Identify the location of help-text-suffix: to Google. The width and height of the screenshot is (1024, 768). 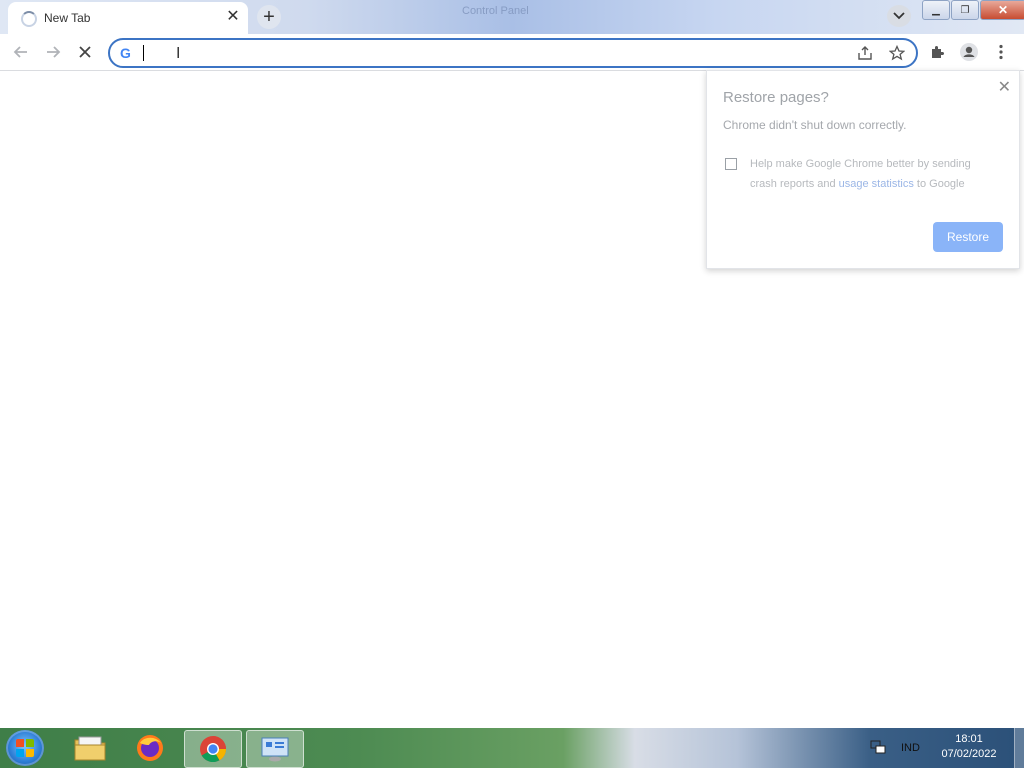
(939, 184).